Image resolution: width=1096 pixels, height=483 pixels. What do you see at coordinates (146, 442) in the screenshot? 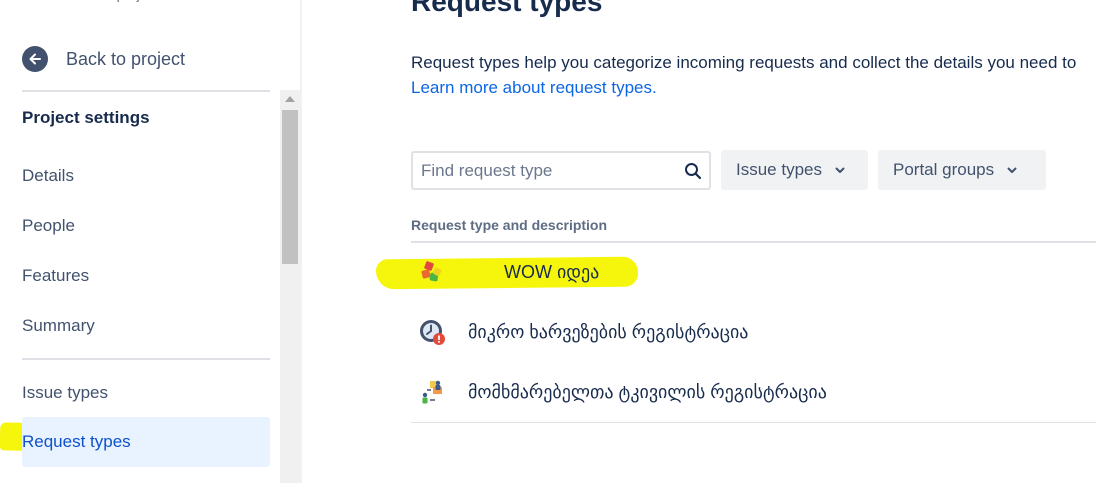
I see `sidebar-item-request-types: Request types` at bounding box center [146, 442].